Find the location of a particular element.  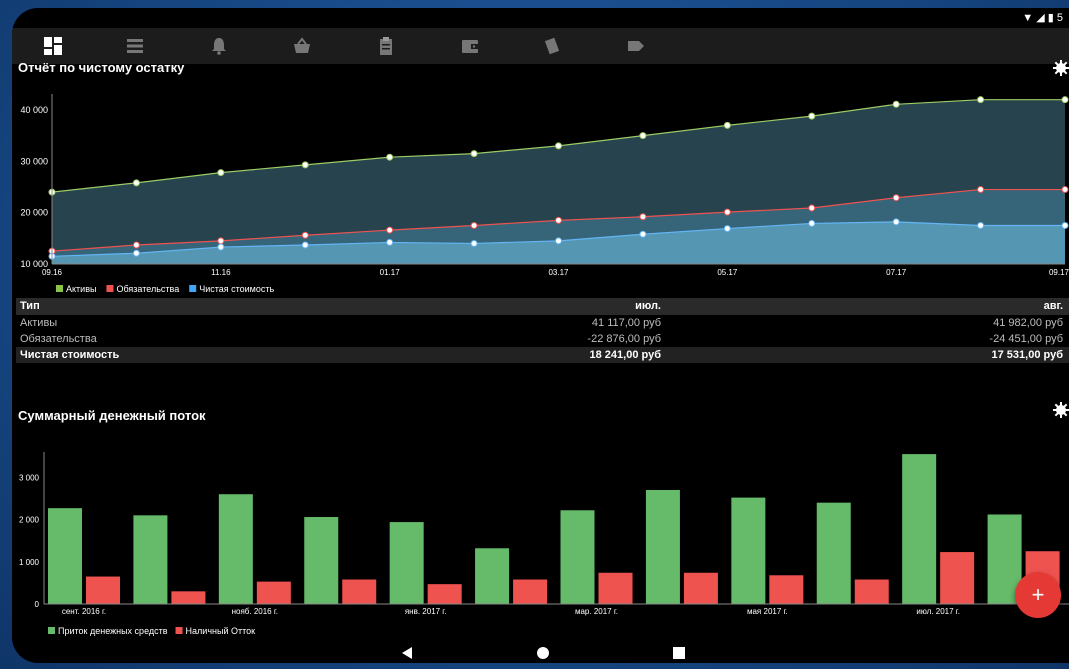

x-tick-label: 09.17 is located at coordinates (1059, 272).